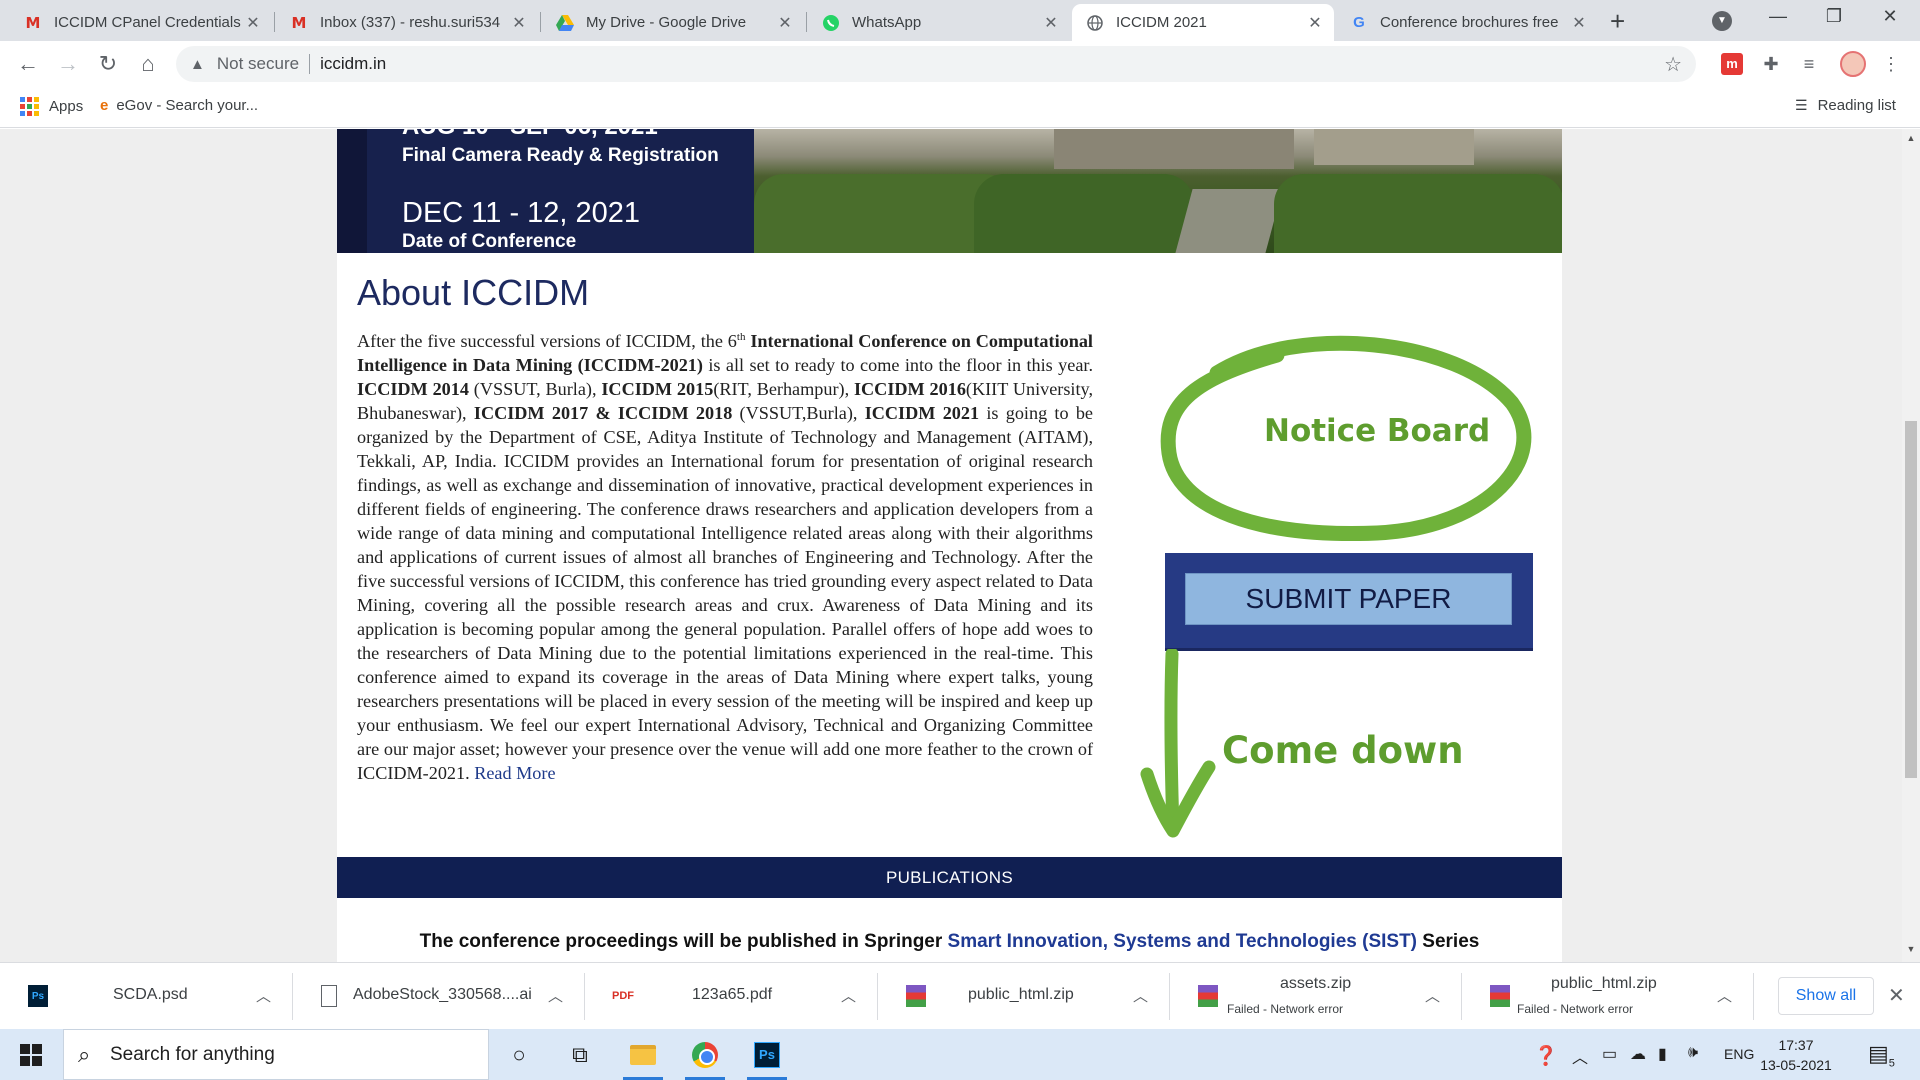 This screenshot has width=1920, height=1080. I want to click on tab-whatsapp: WhatsApp ✕, so click(939, 22).